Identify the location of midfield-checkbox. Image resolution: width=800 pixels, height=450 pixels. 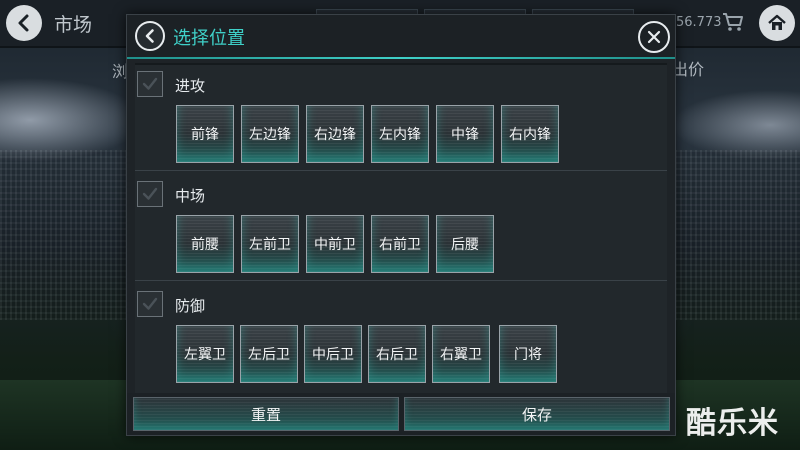
(150, 194).